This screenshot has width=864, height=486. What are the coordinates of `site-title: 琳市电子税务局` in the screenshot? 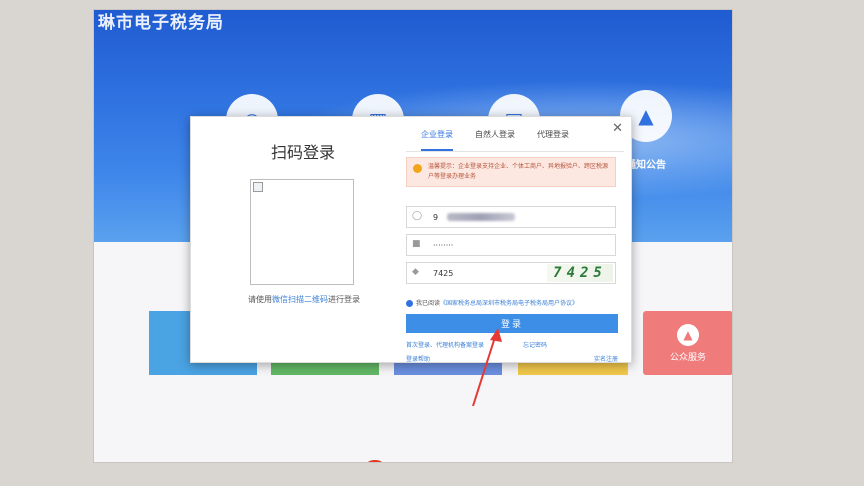 It's located at (161, 23).